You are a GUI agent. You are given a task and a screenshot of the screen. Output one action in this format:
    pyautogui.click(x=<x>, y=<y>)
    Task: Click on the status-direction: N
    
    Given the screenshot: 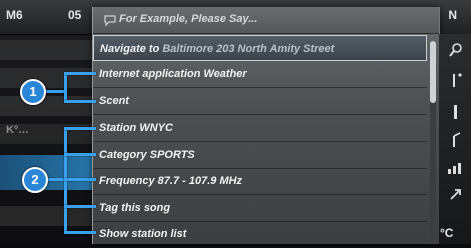 What is the action you would take?
    pyautogui.click(x=452, y=15)
    